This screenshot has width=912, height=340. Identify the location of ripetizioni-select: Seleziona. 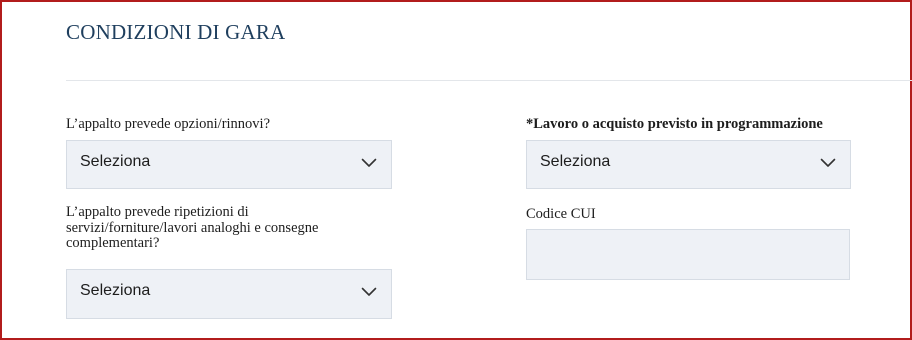
(229, 294).